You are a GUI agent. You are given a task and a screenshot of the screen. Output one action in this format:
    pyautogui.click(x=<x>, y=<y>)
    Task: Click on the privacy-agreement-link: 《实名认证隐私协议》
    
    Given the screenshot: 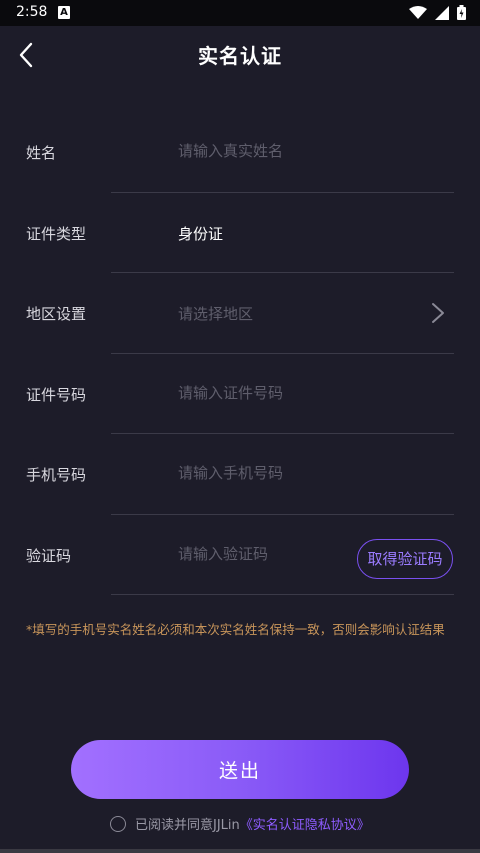 What is the action you would take?
    pyautogui.click(x=305, y=823)
    